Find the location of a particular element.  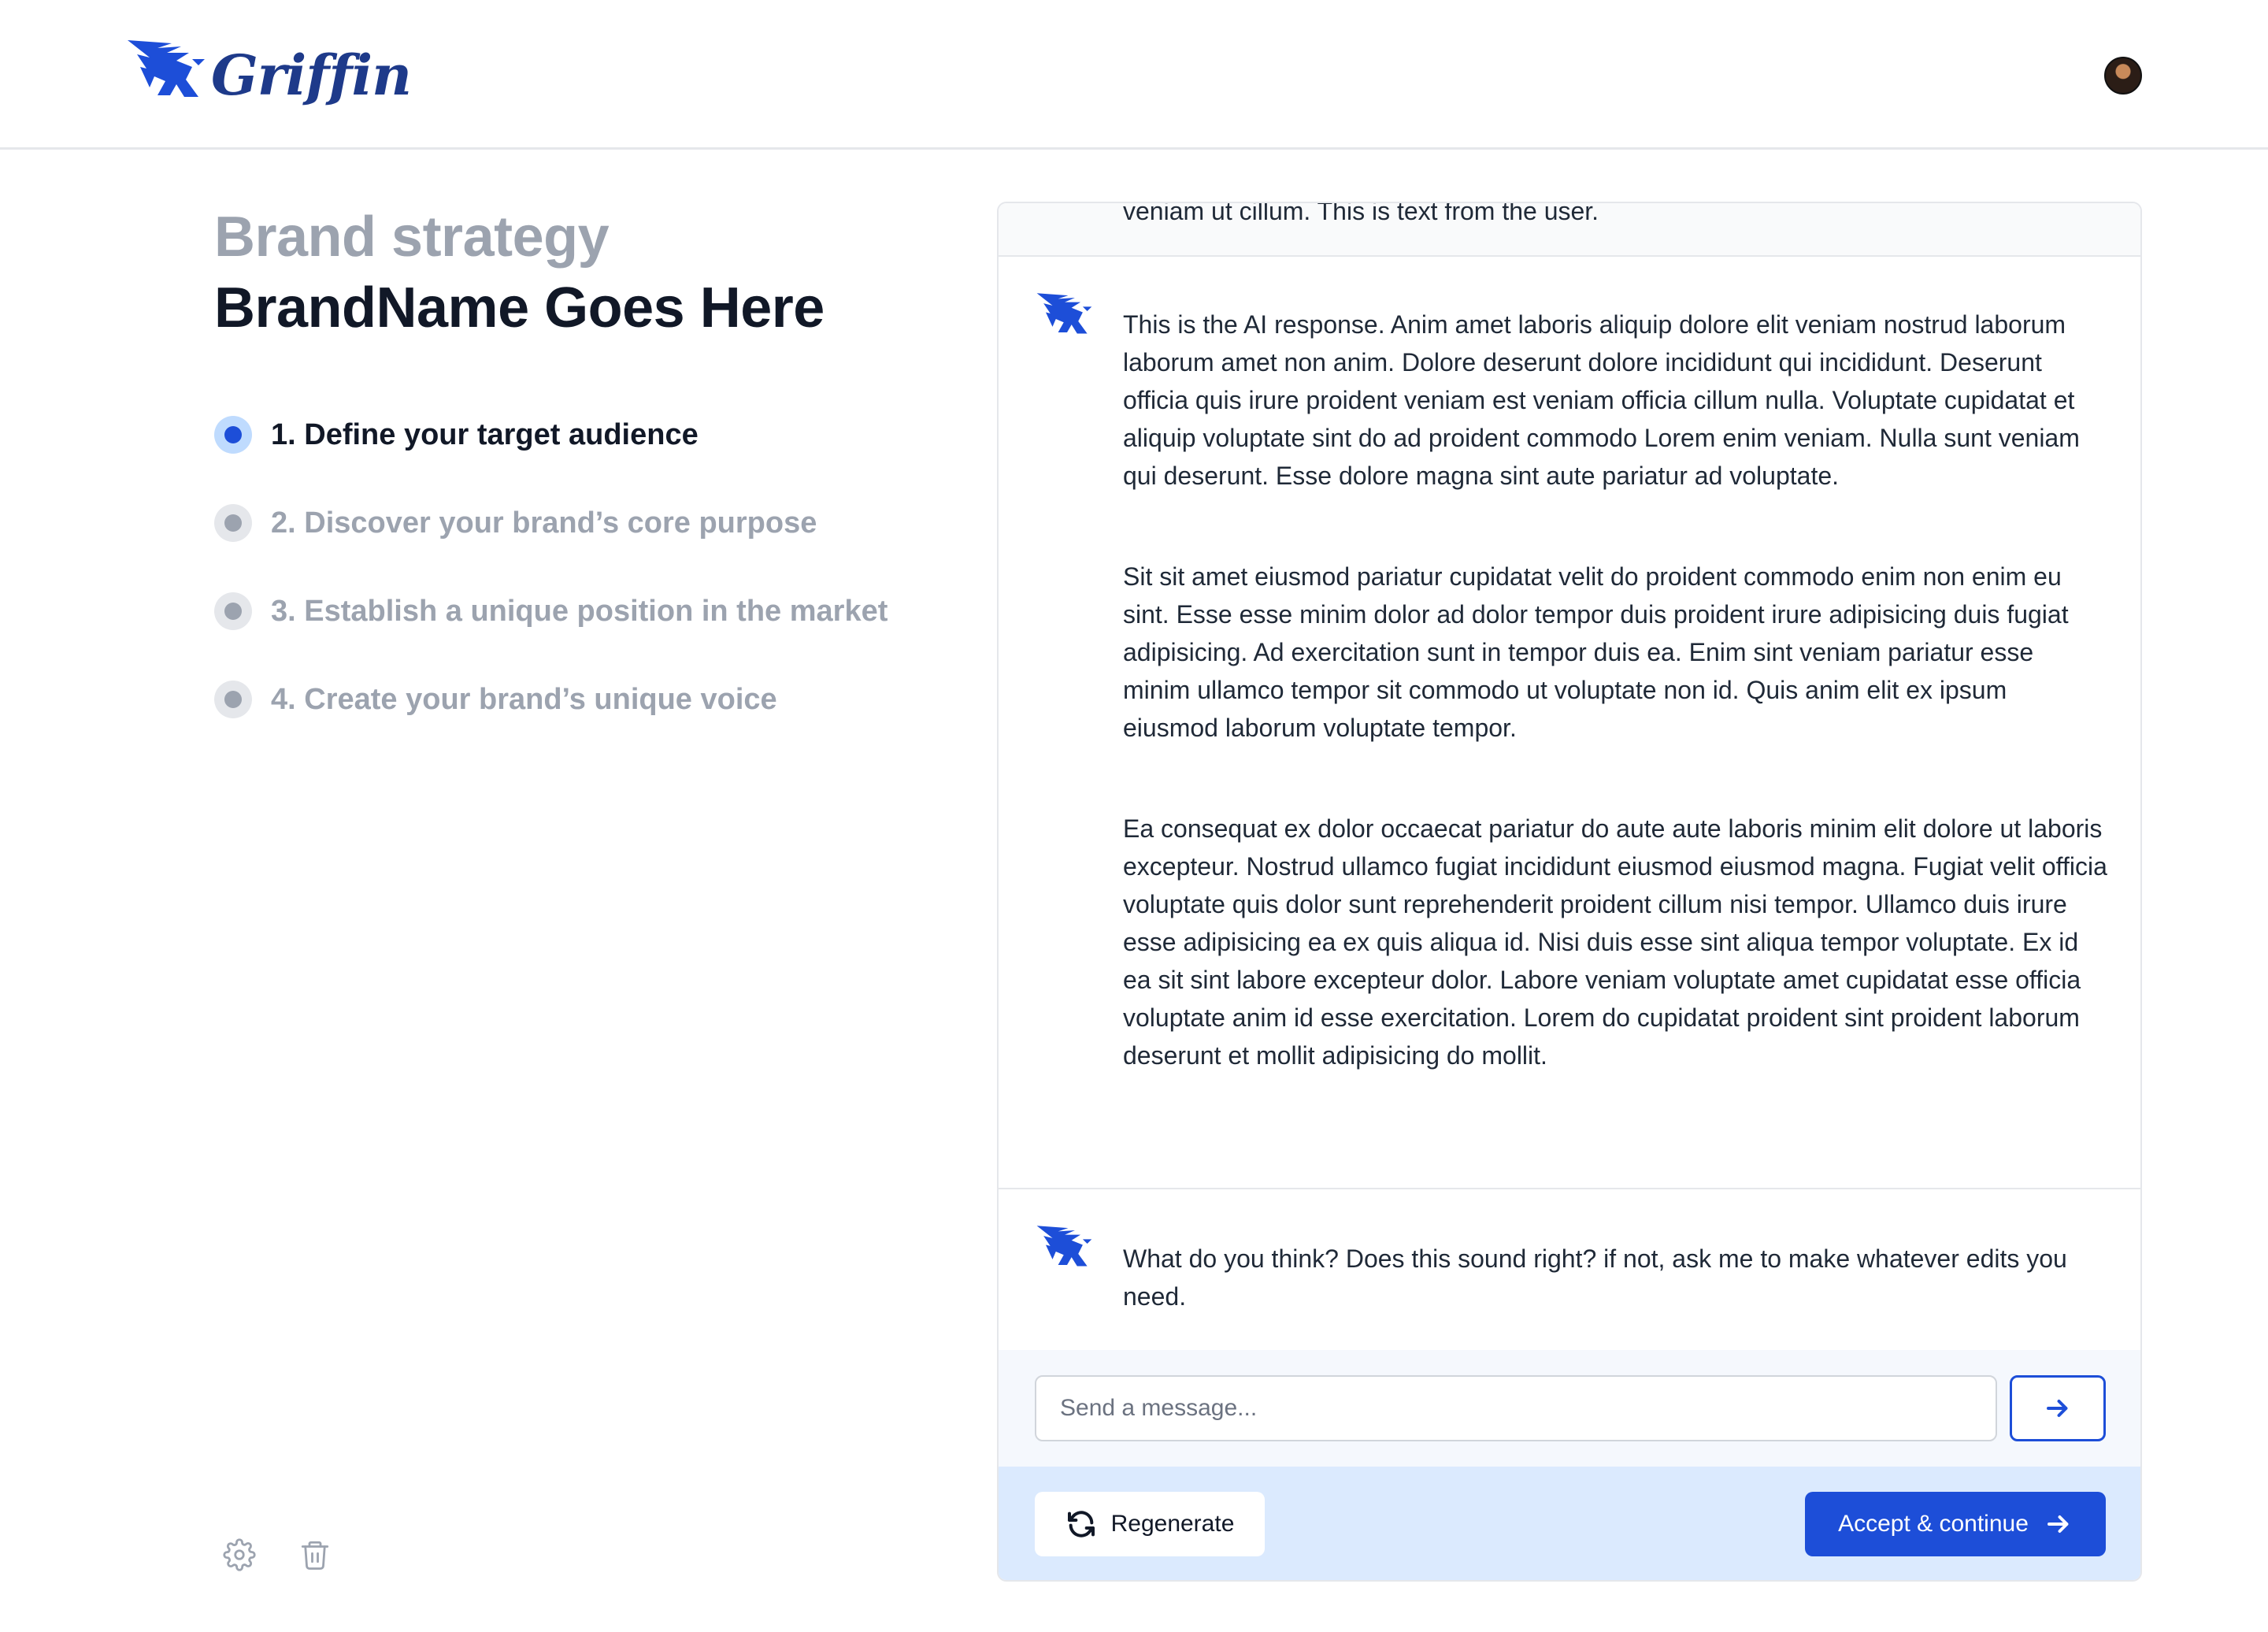

message-composer is located at coordinates (1569, 1408).